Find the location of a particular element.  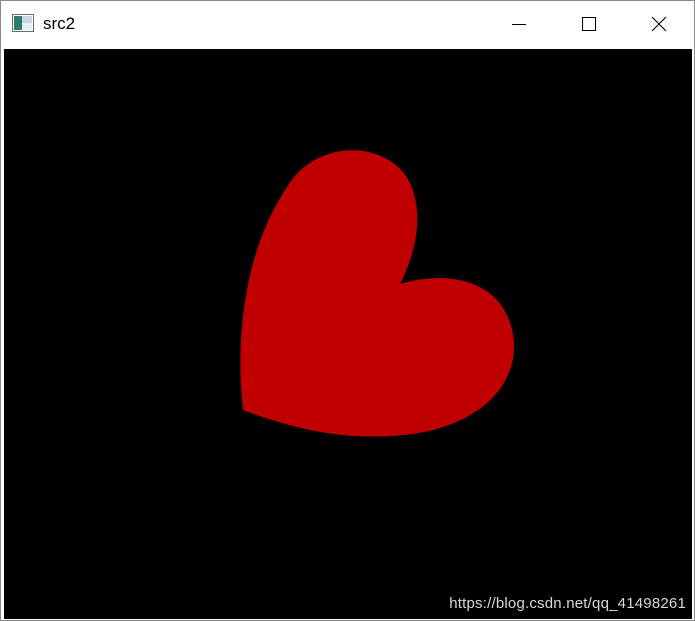

maximize-icon is located at coordinates (589, 24).